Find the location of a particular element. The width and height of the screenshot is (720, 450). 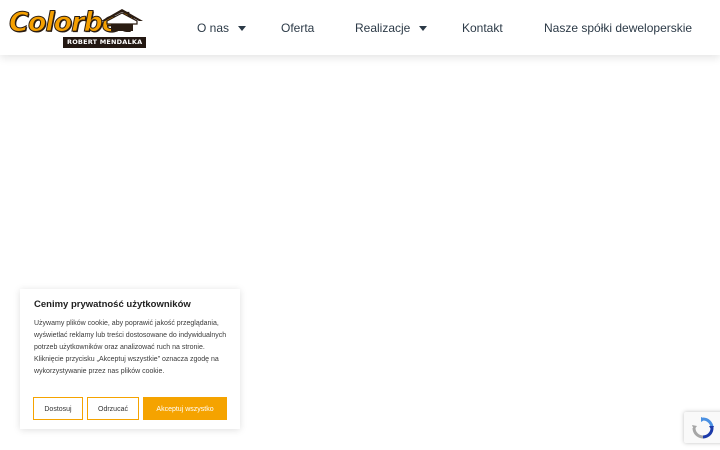

nav-item-realizacje: Realizacje is located at coordinates (391, 27).